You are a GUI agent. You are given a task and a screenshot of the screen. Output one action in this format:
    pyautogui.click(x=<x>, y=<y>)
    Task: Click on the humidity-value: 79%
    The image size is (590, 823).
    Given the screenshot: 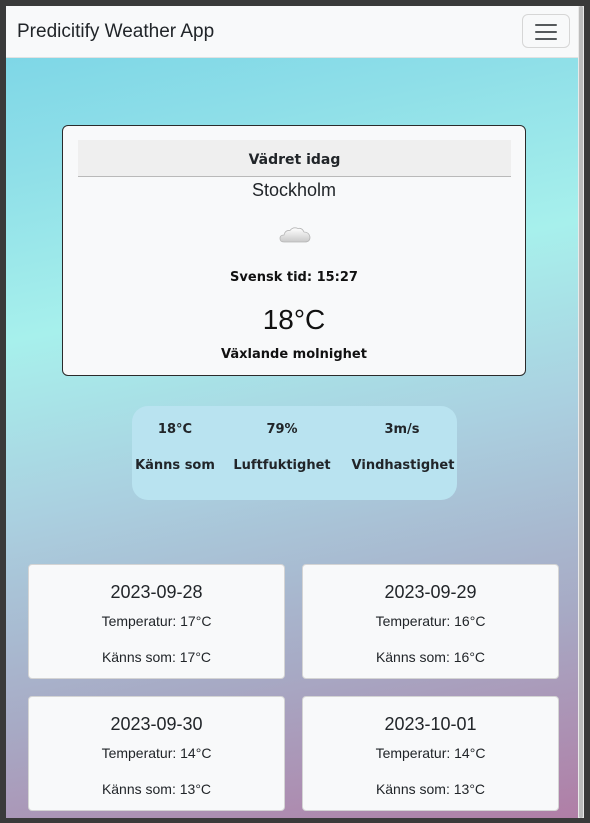 What is the action you would take?
    pyautogui.click(x=282, y=429)
    